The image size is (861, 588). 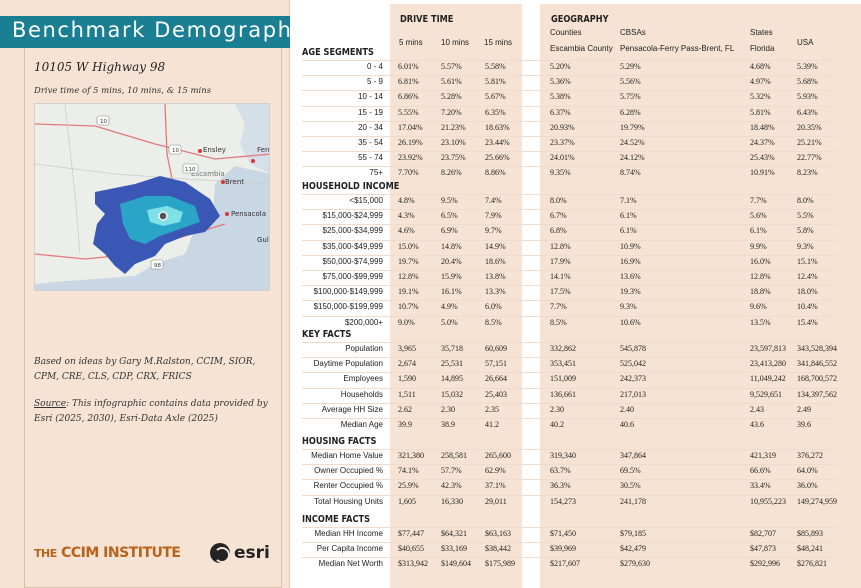 I want to click on row-value: 319,340, so click(x=563, y=455).